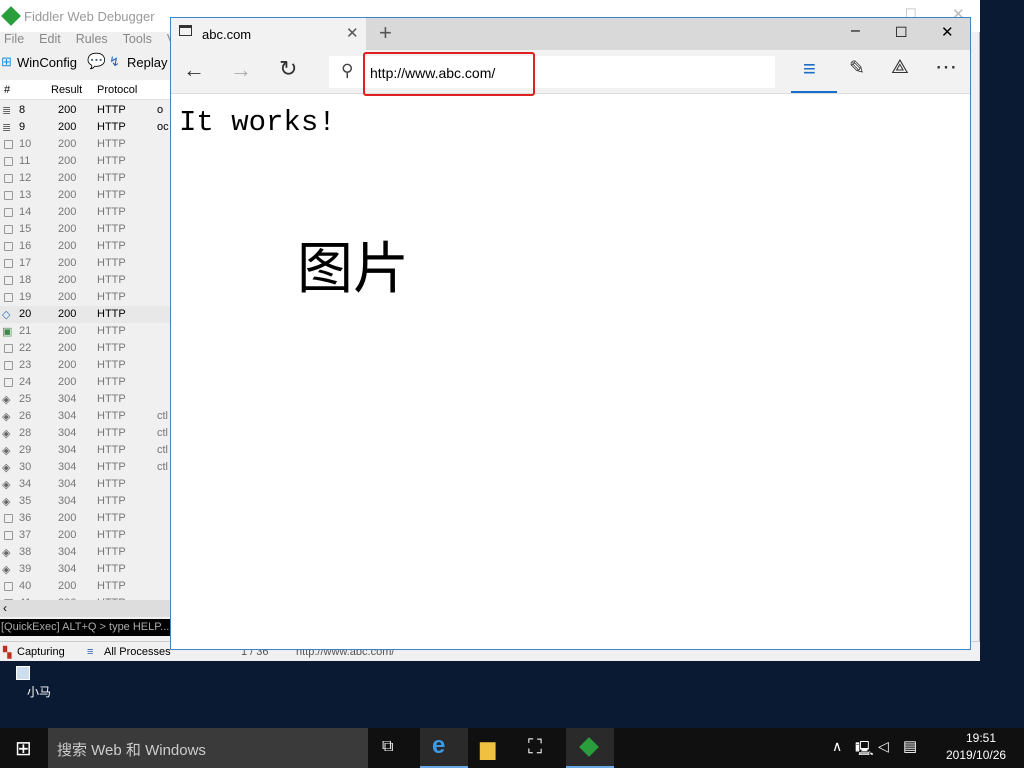 The image size is (1024, 768). Describe the element at coordinates (268, 34) in the screenshot. I see `tab-abc: abc.com ✕` at that location.